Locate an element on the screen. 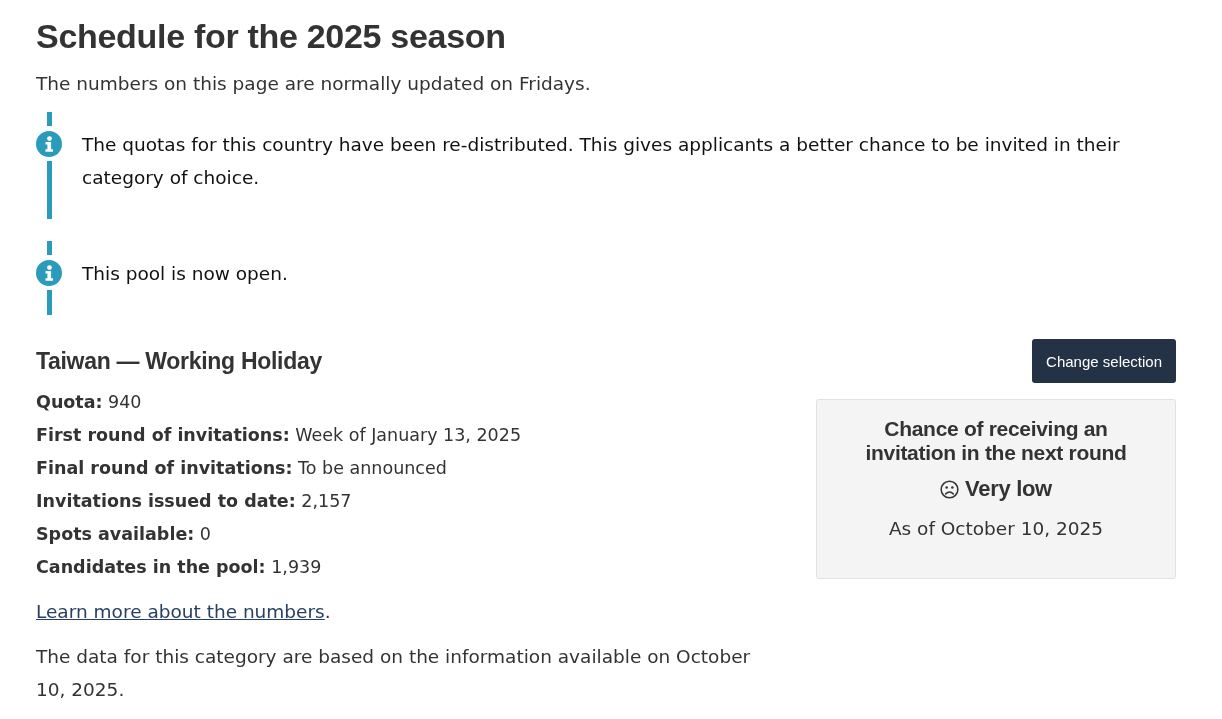 This screenshot has height=719, width=1222. fact-line: Spots available: 0 is located at coordinates (124, 534).